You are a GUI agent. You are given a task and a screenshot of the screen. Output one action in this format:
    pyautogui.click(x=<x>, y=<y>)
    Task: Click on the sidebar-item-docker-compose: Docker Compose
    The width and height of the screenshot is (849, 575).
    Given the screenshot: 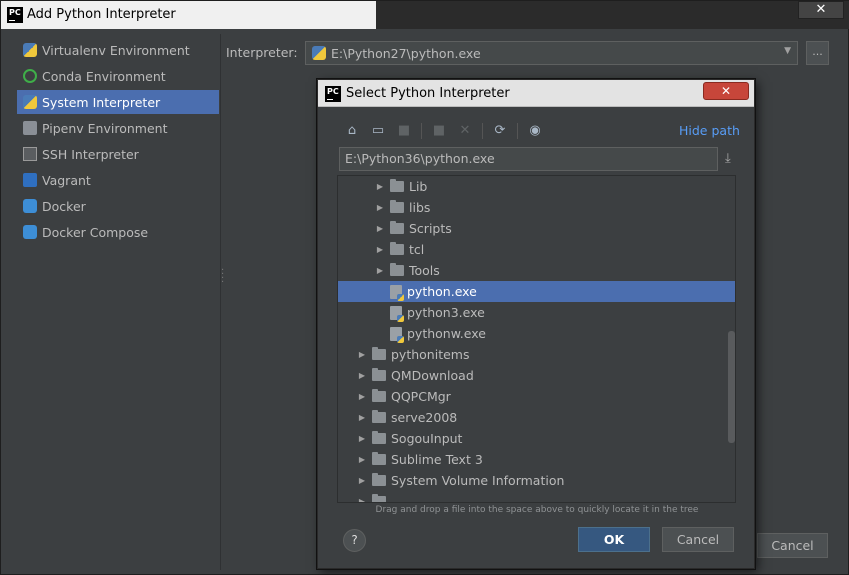 What is the action you would take?
    pyautogui.click(x=118, y=232)
    